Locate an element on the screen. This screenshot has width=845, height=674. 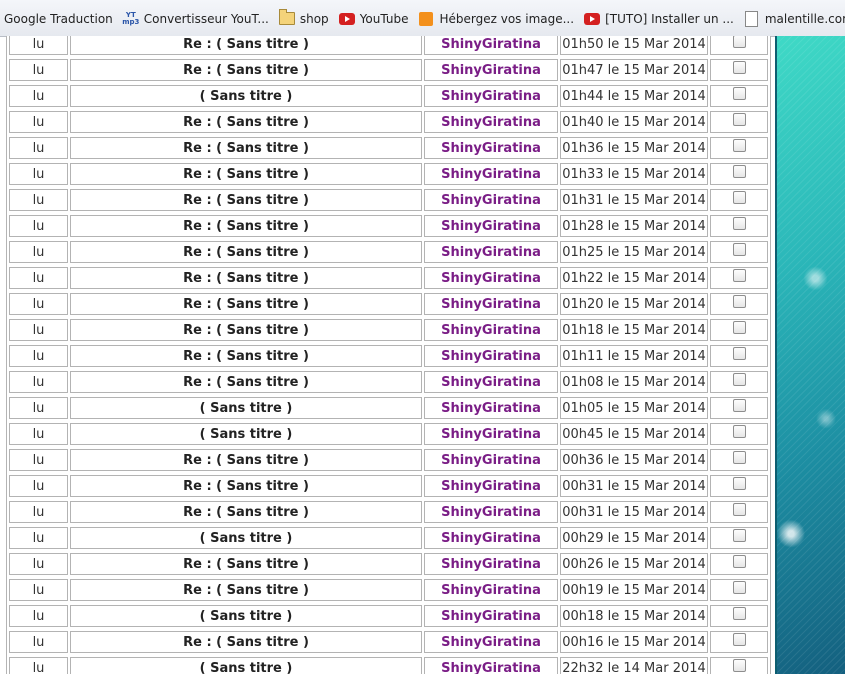
date-cell: 01h05 le 15 Mar 2014 is located at coordinates (634, 408).